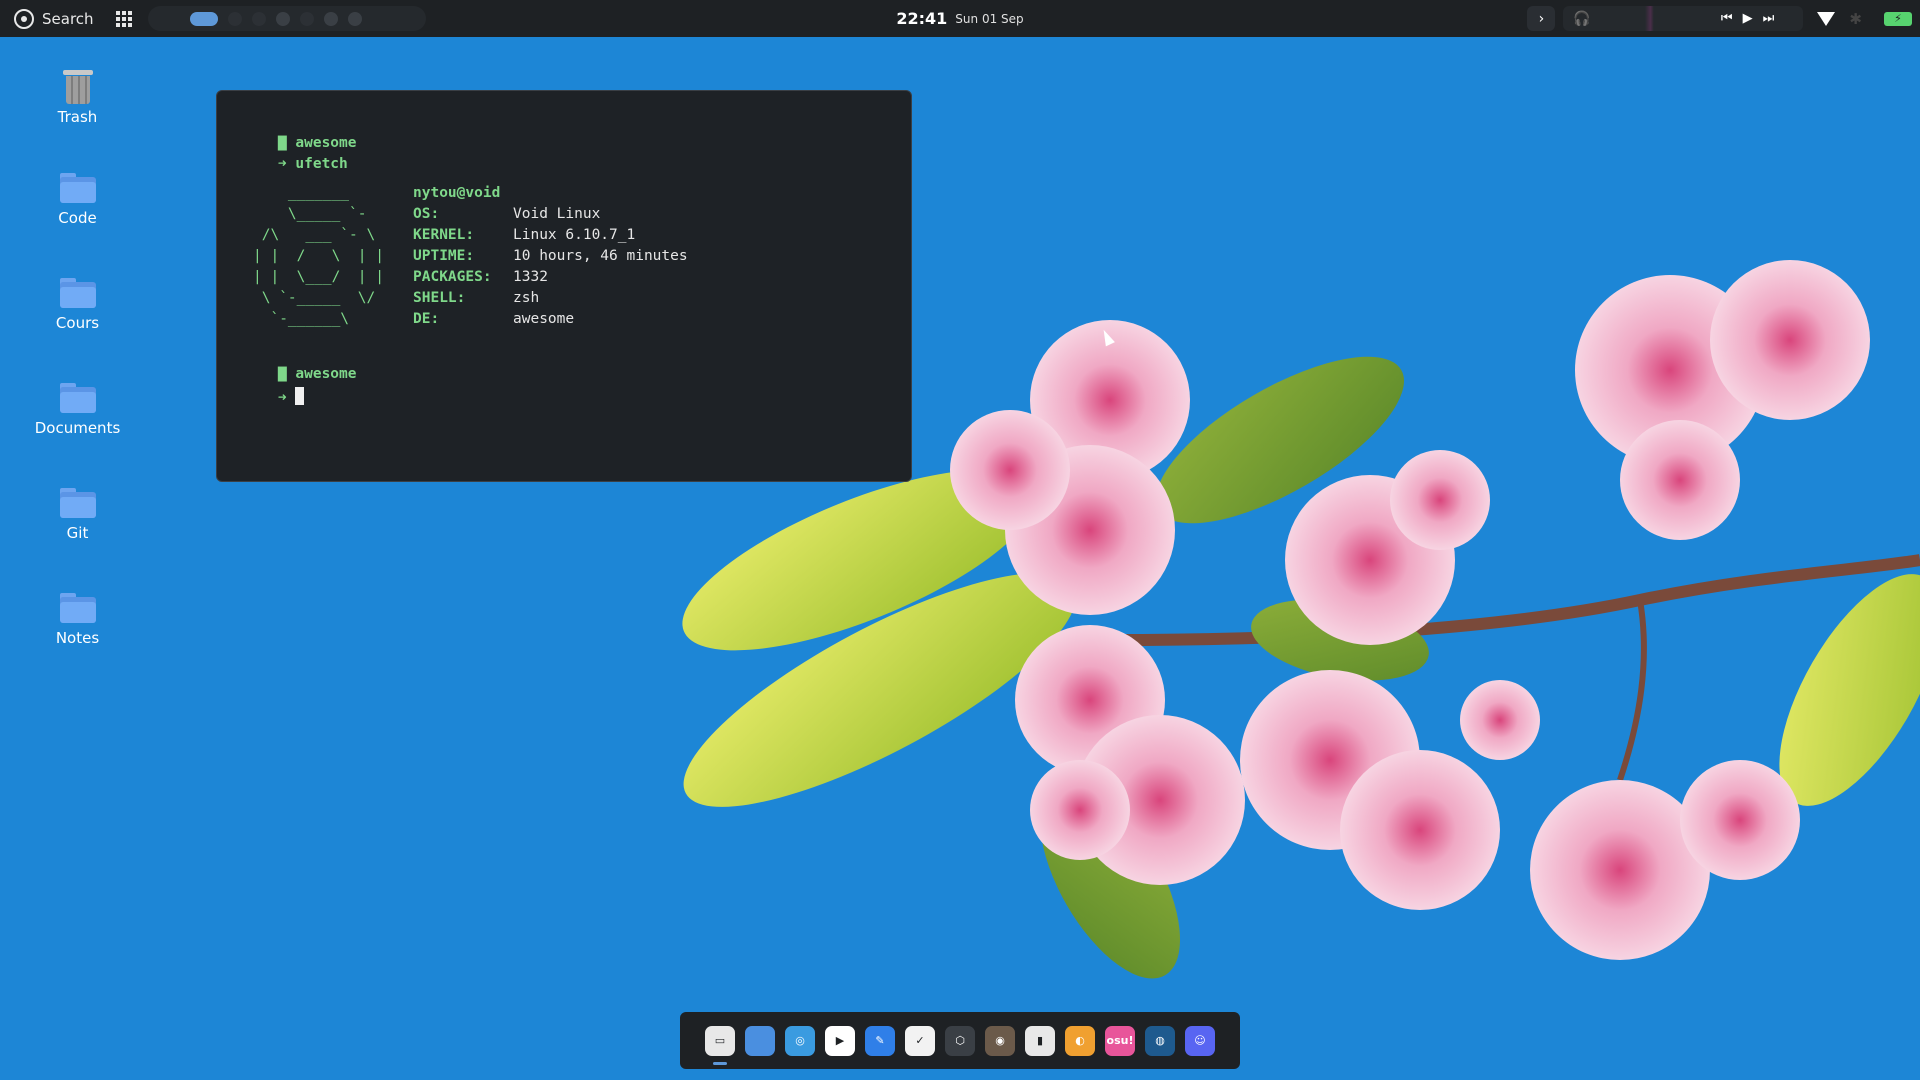  I want to click on blender-app-icon: ◐, so click(1080, 1040).